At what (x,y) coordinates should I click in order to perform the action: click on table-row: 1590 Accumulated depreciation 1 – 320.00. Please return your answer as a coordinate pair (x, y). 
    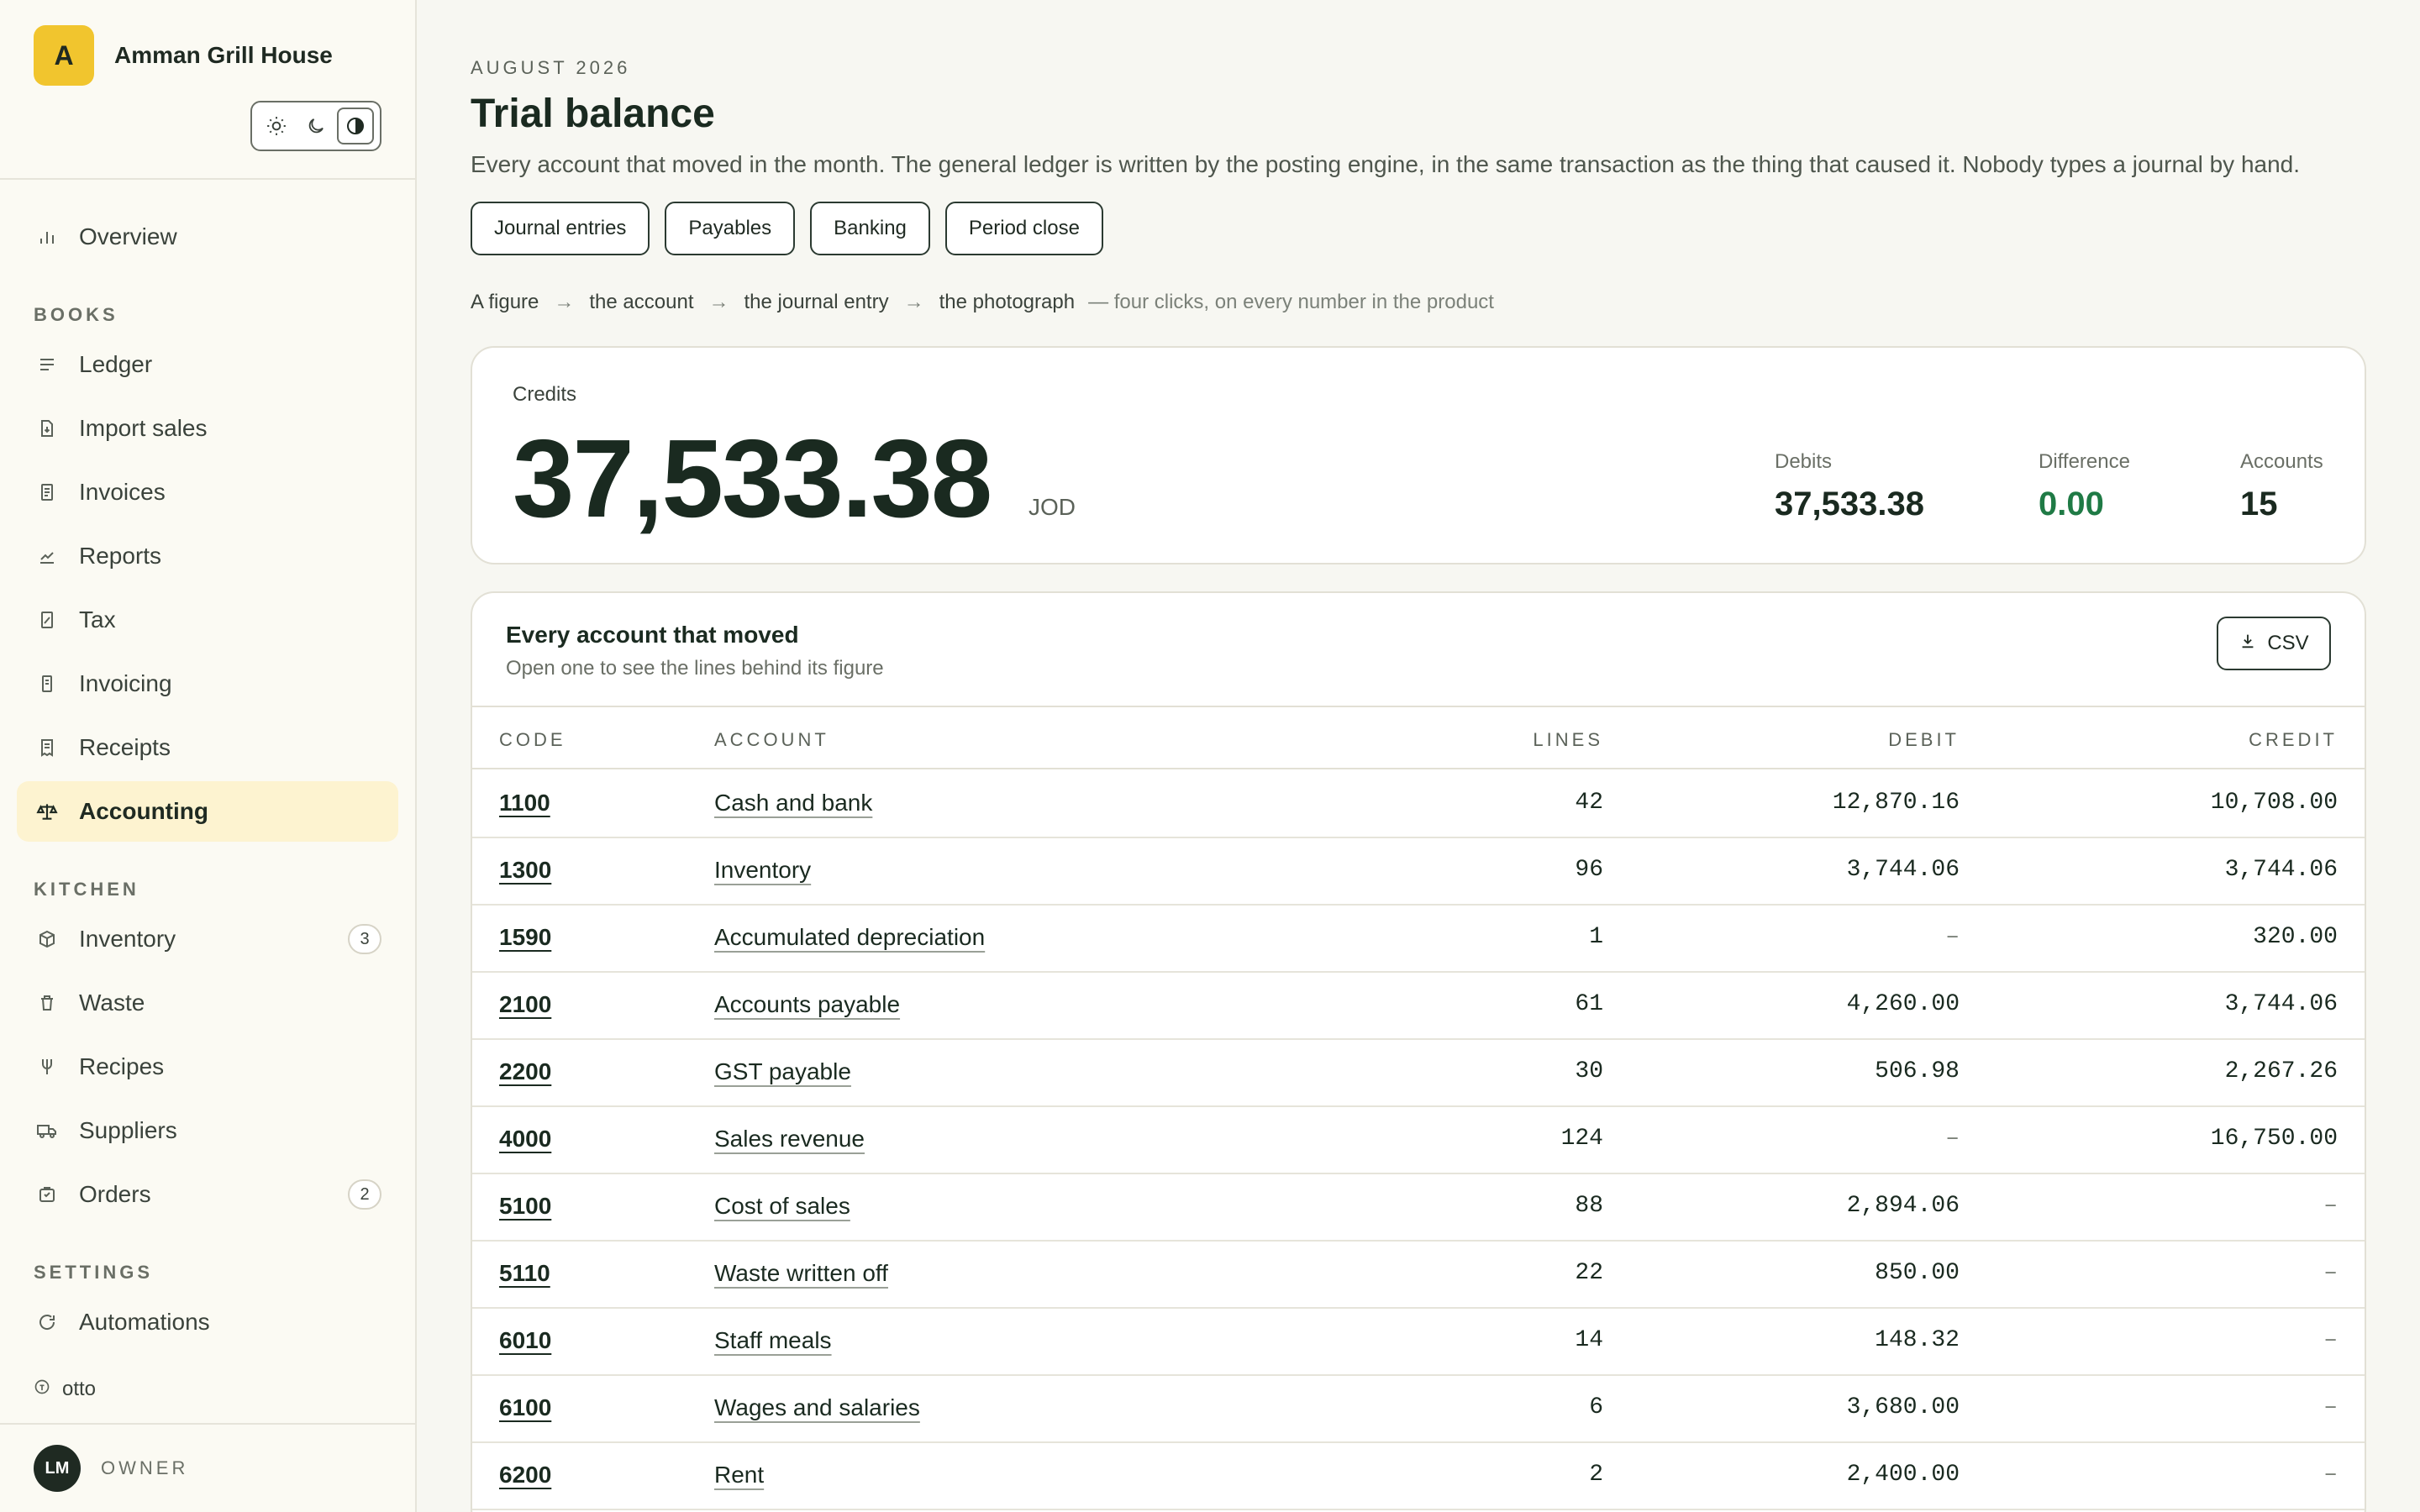
    Looking at the image, I should click on (1418, 939).